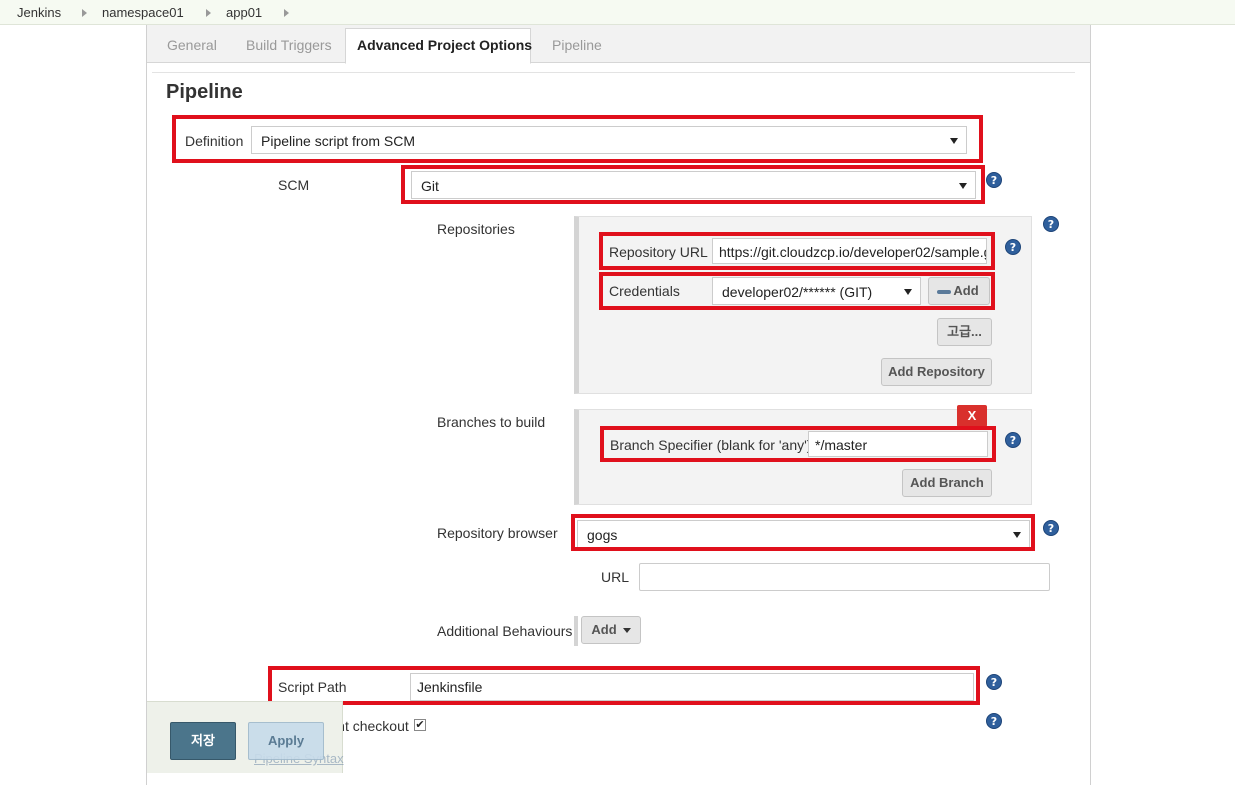 The height and width of the screenshot is (785, 1235). What do you see at coordinates (214, 141) in the screenshot?
I see `definition-label: Definition` at bounding box center [214, 141].